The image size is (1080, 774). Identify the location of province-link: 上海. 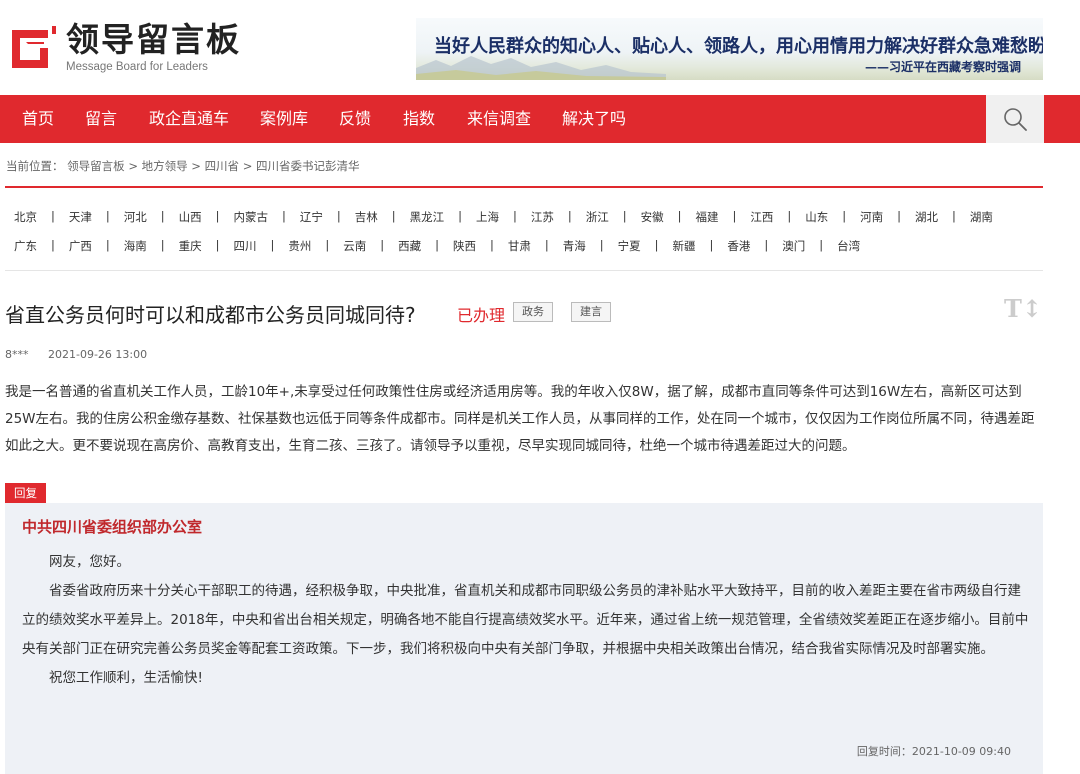
(487, 217).